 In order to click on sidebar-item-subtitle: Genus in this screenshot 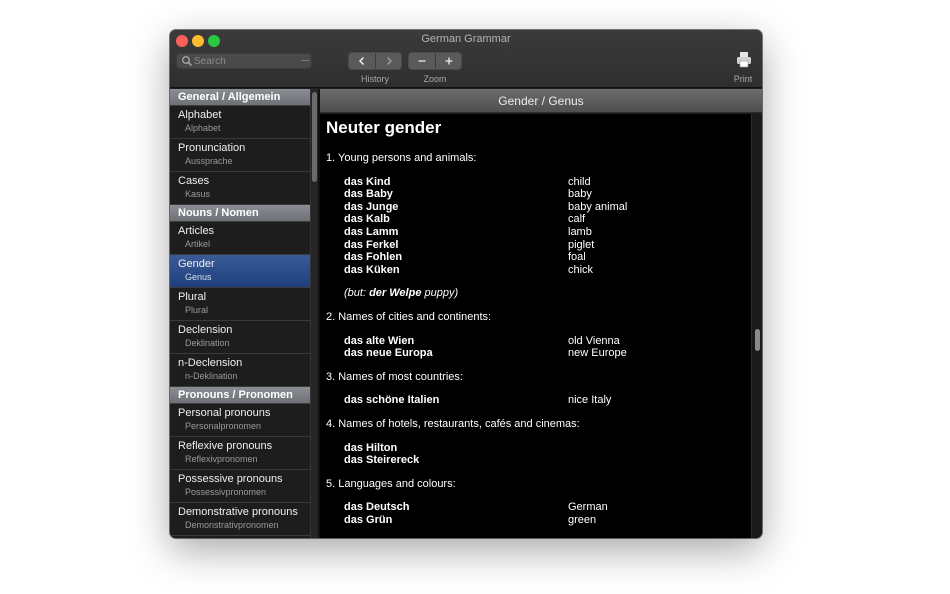, I will do `click(198, 277)`.